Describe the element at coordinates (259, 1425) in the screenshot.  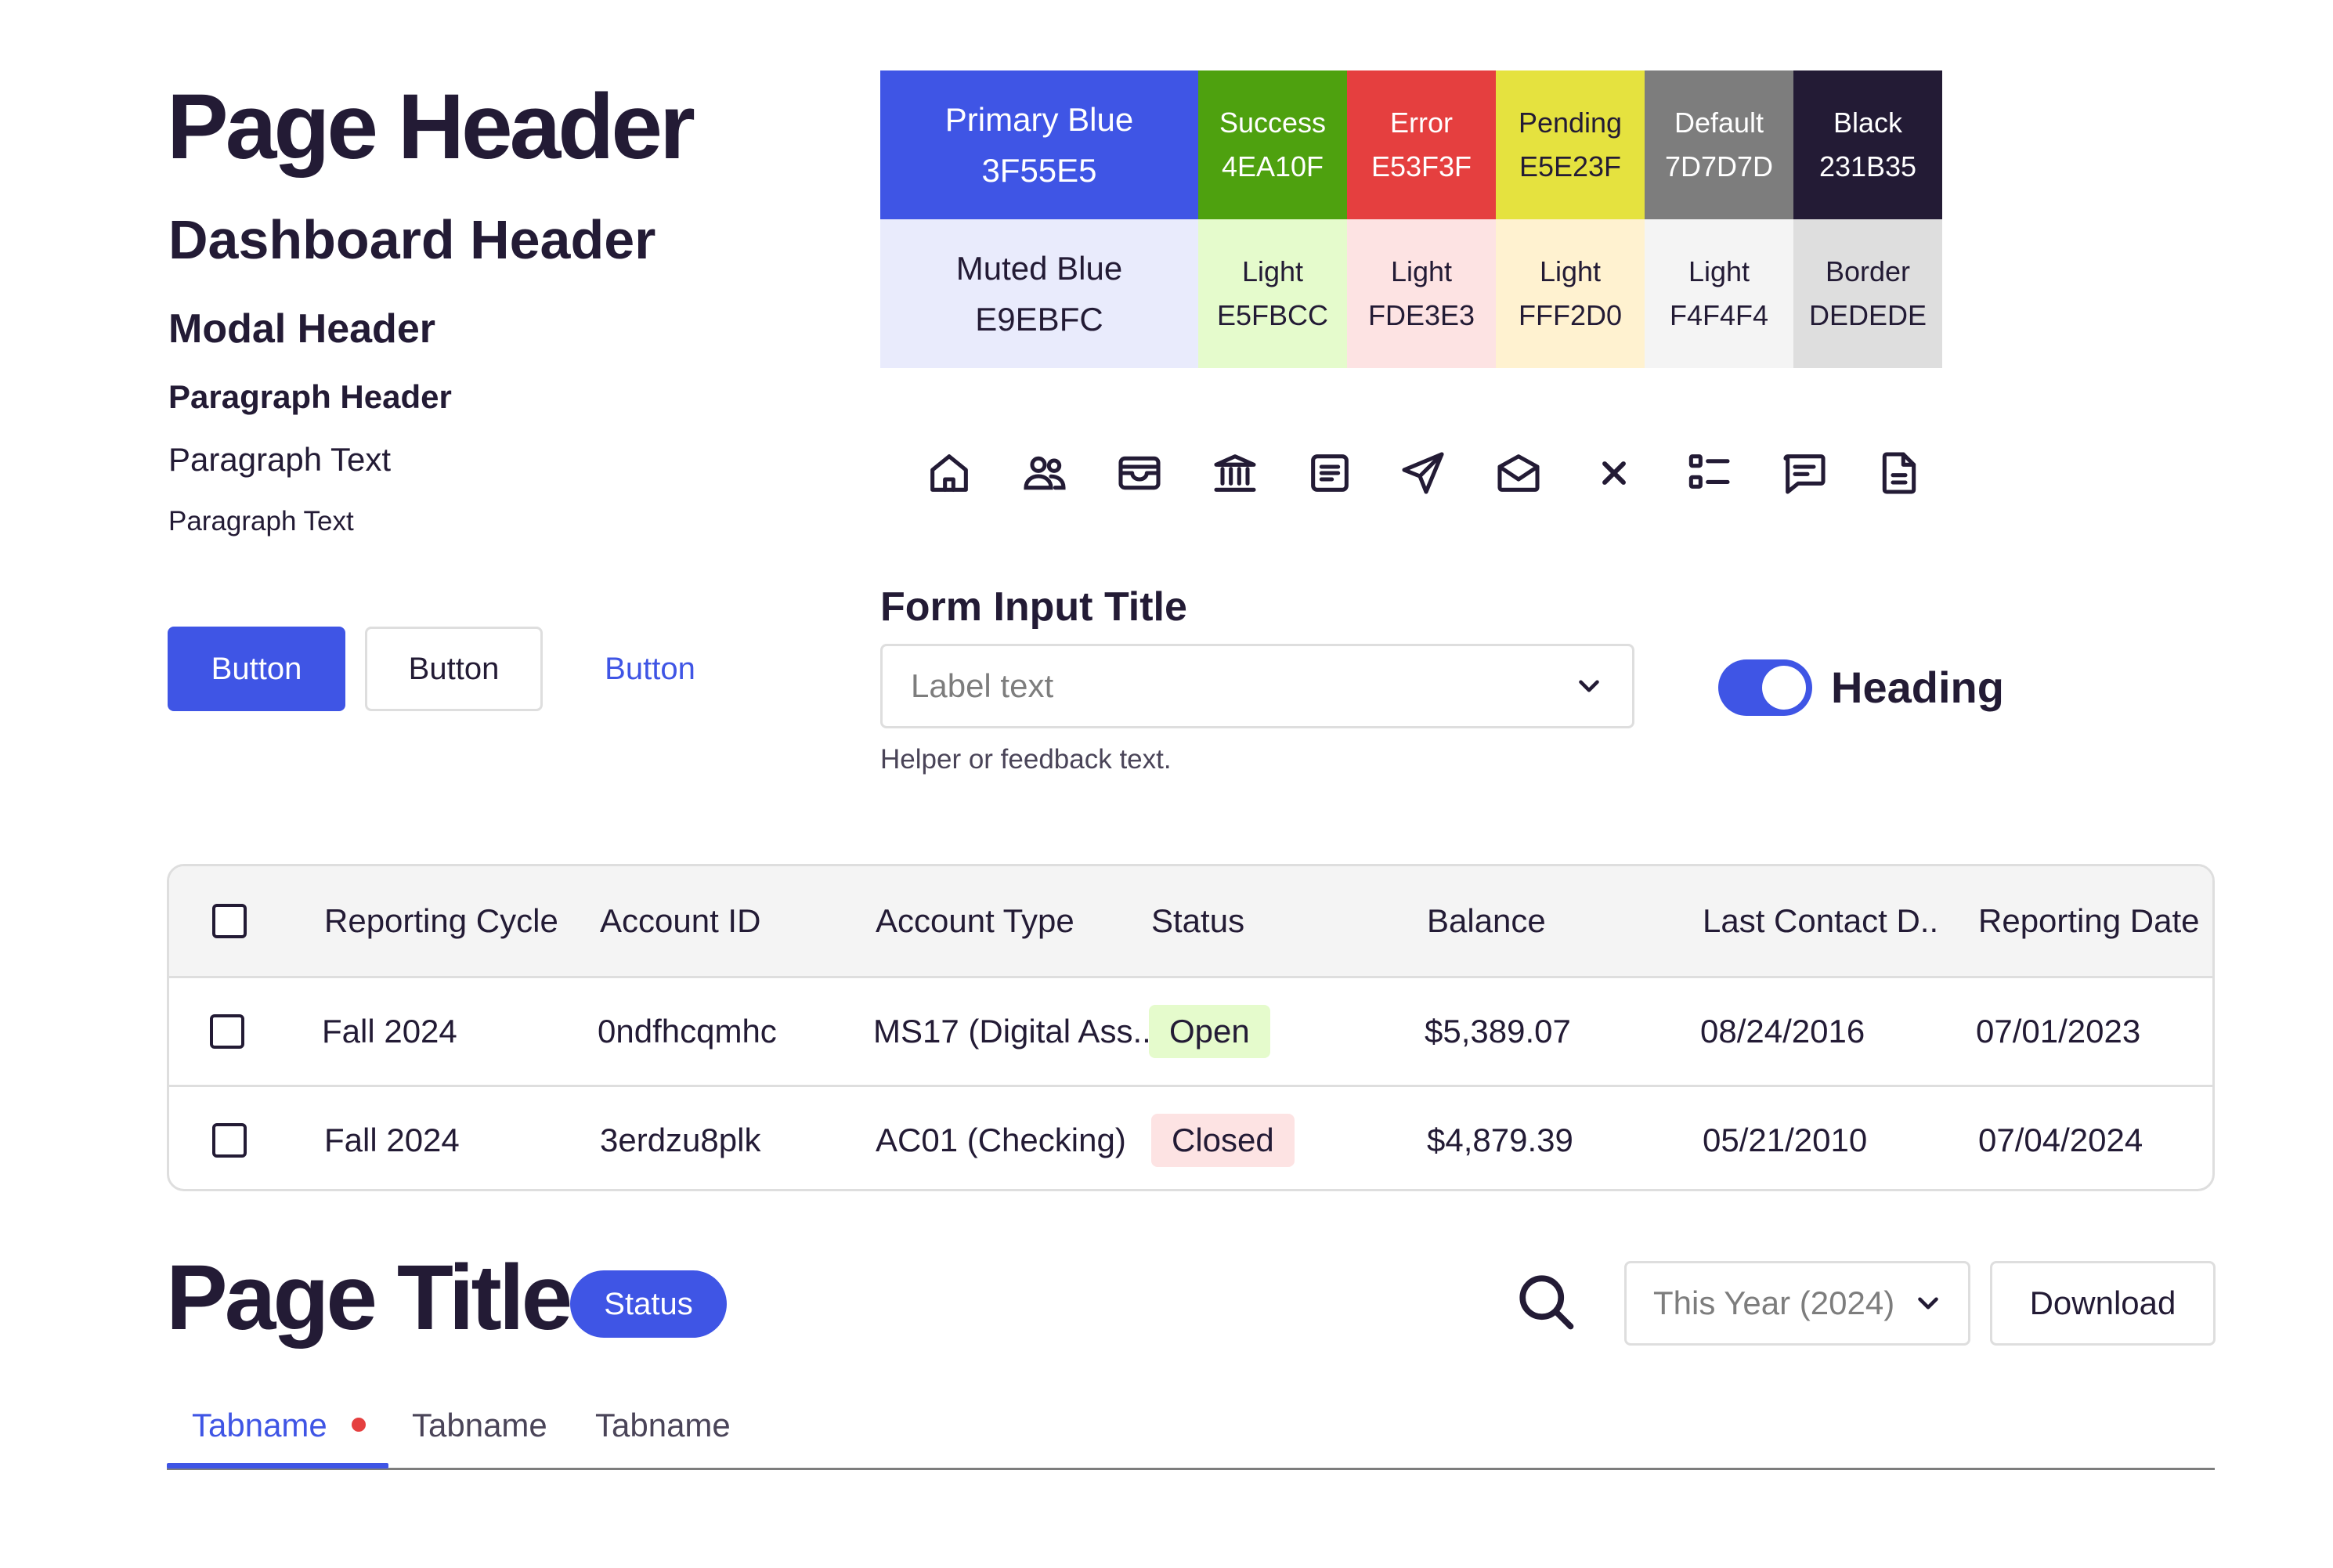
I see `tab-1: Tabname` at that location.